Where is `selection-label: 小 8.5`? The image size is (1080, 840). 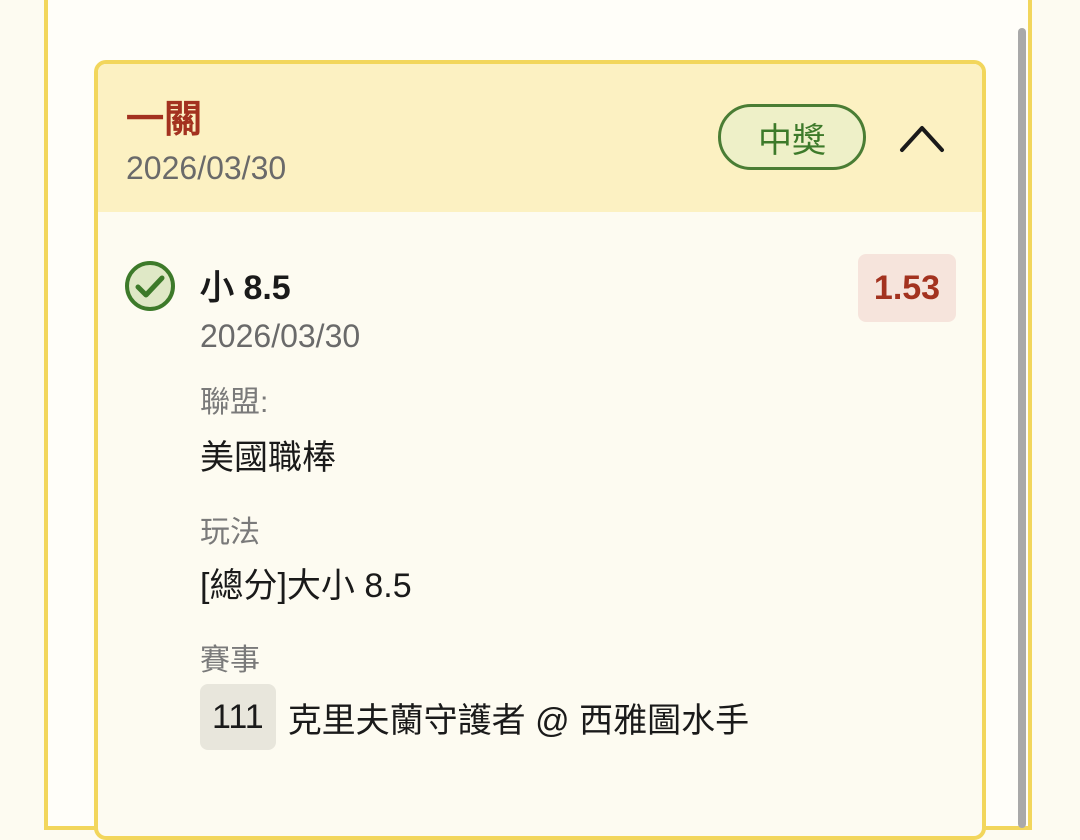
selection-label: 小 8.5 is located at coordinates (245, 288).